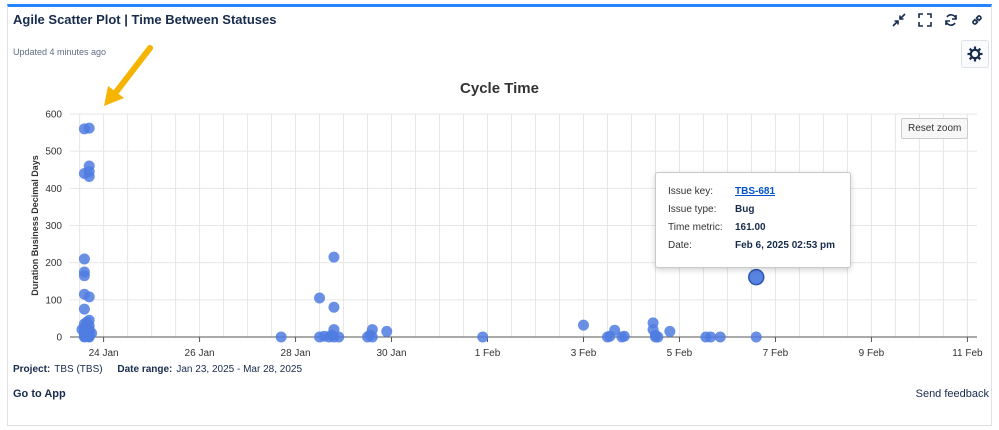 The width and height of the screenshot is (999, 430). Describe the element at coordinates (200, 353) in the screenshot. I see `x-tick-label: 26 Jan` at that location.